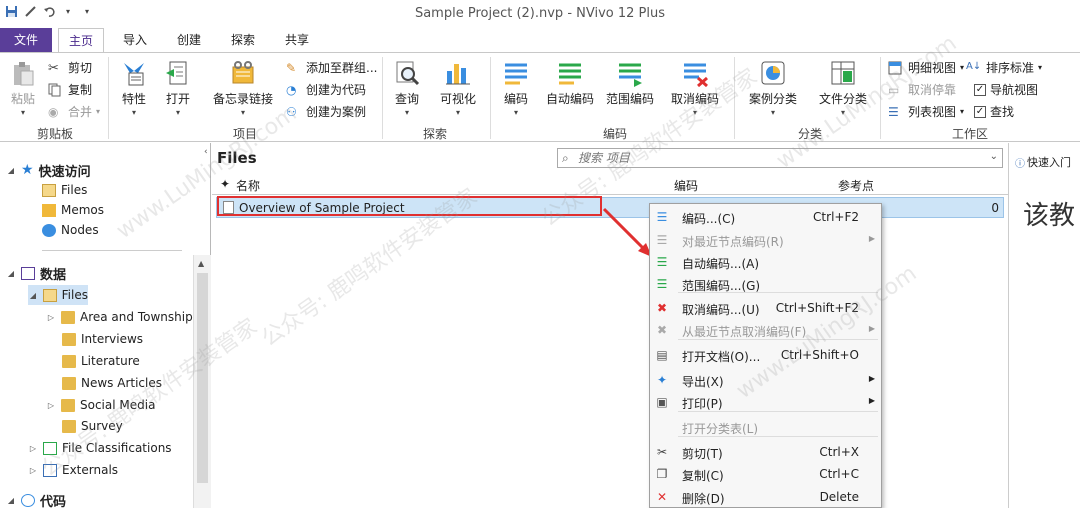 The image size is (1080, 508). Describe the element at coordinates (58, 295) in the screenshot. I see `nav-files: ◢ Files` at that location.